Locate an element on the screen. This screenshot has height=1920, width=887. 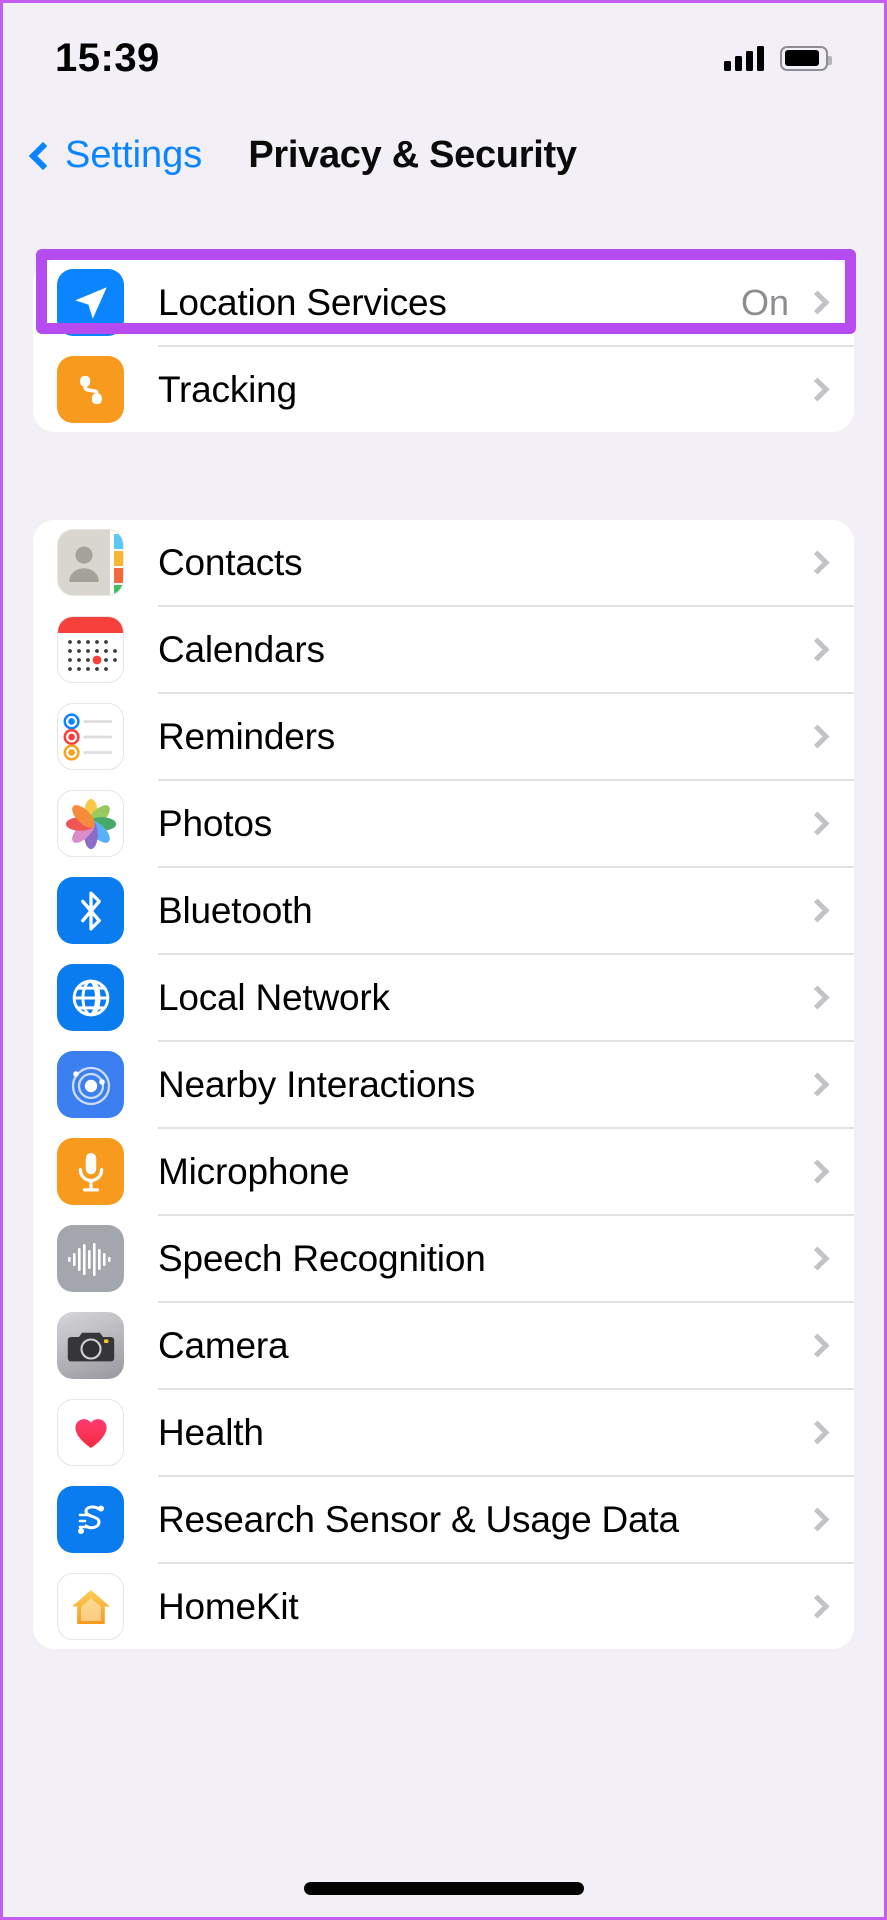
row-label: Reminders is located at coordinates (247, 736).